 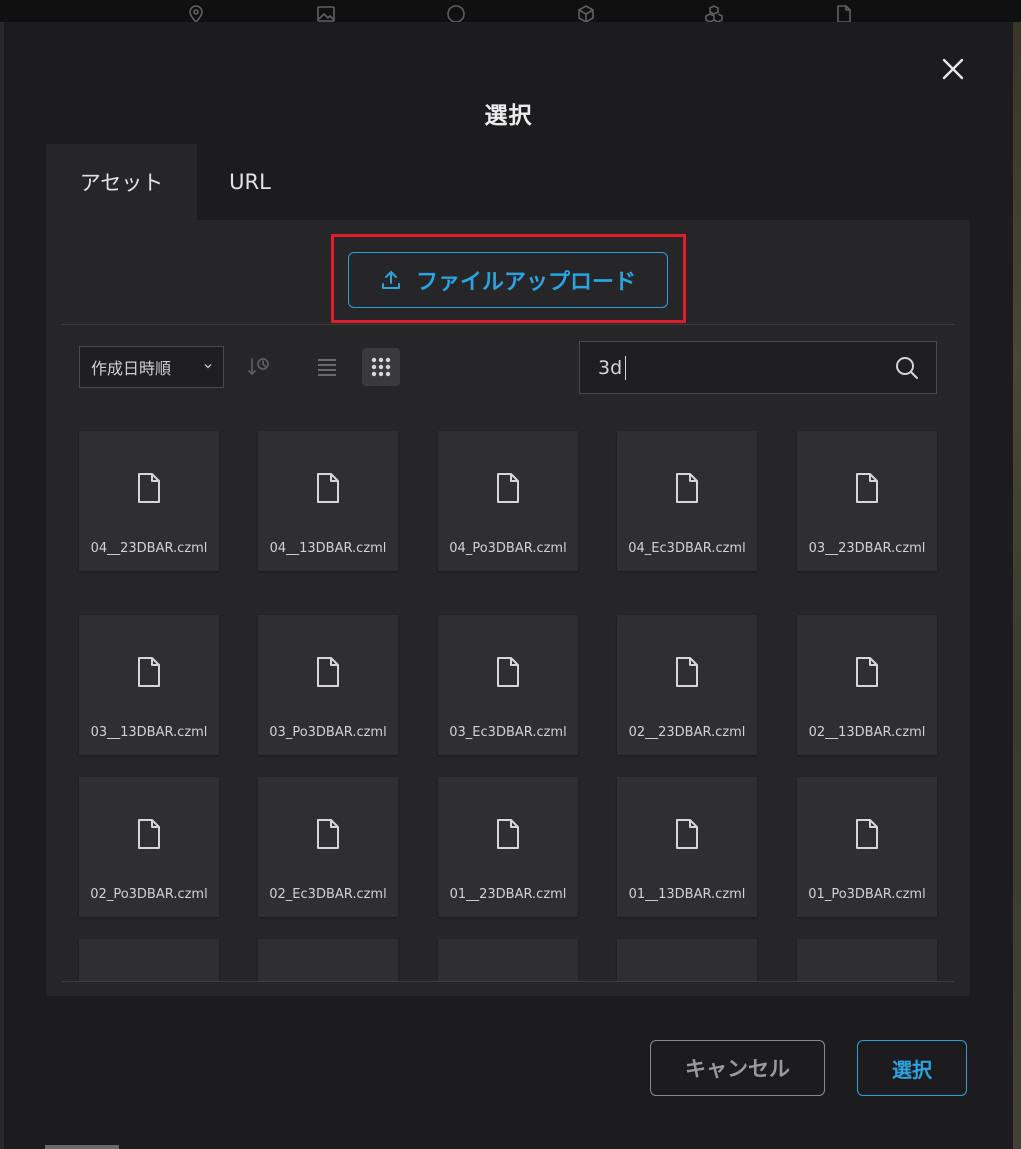 I want to click on background-map-edge, so click(x=1017, y=585).